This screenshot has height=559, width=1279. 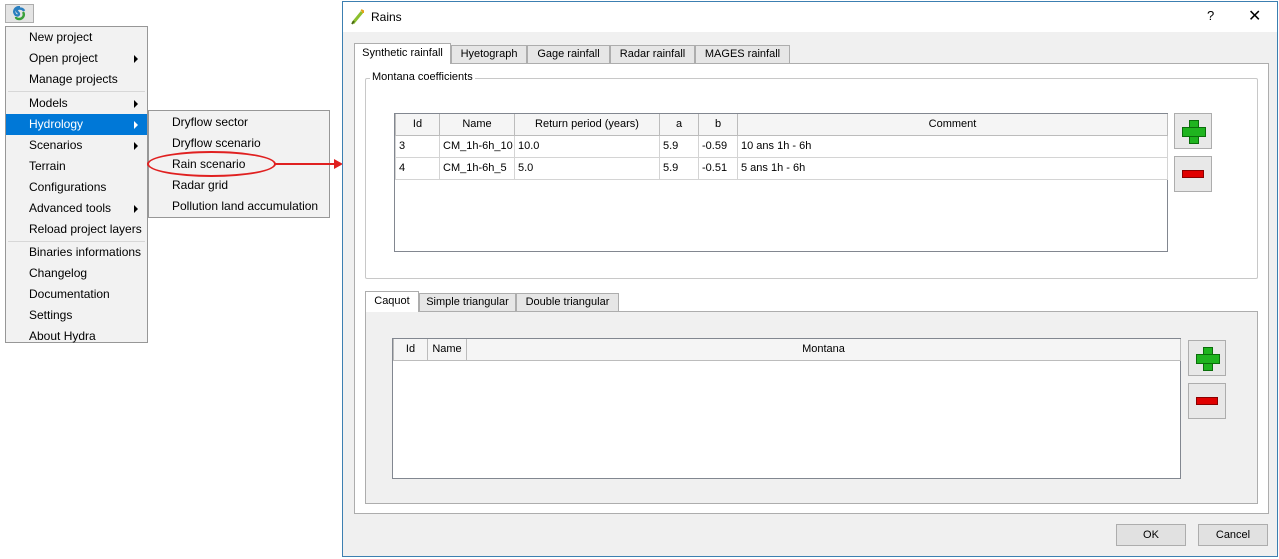 What do you see at coordinates (392, 301) in the screenshot?
I see `tab-caquot: Caquot` at bounding box center [392, 301].